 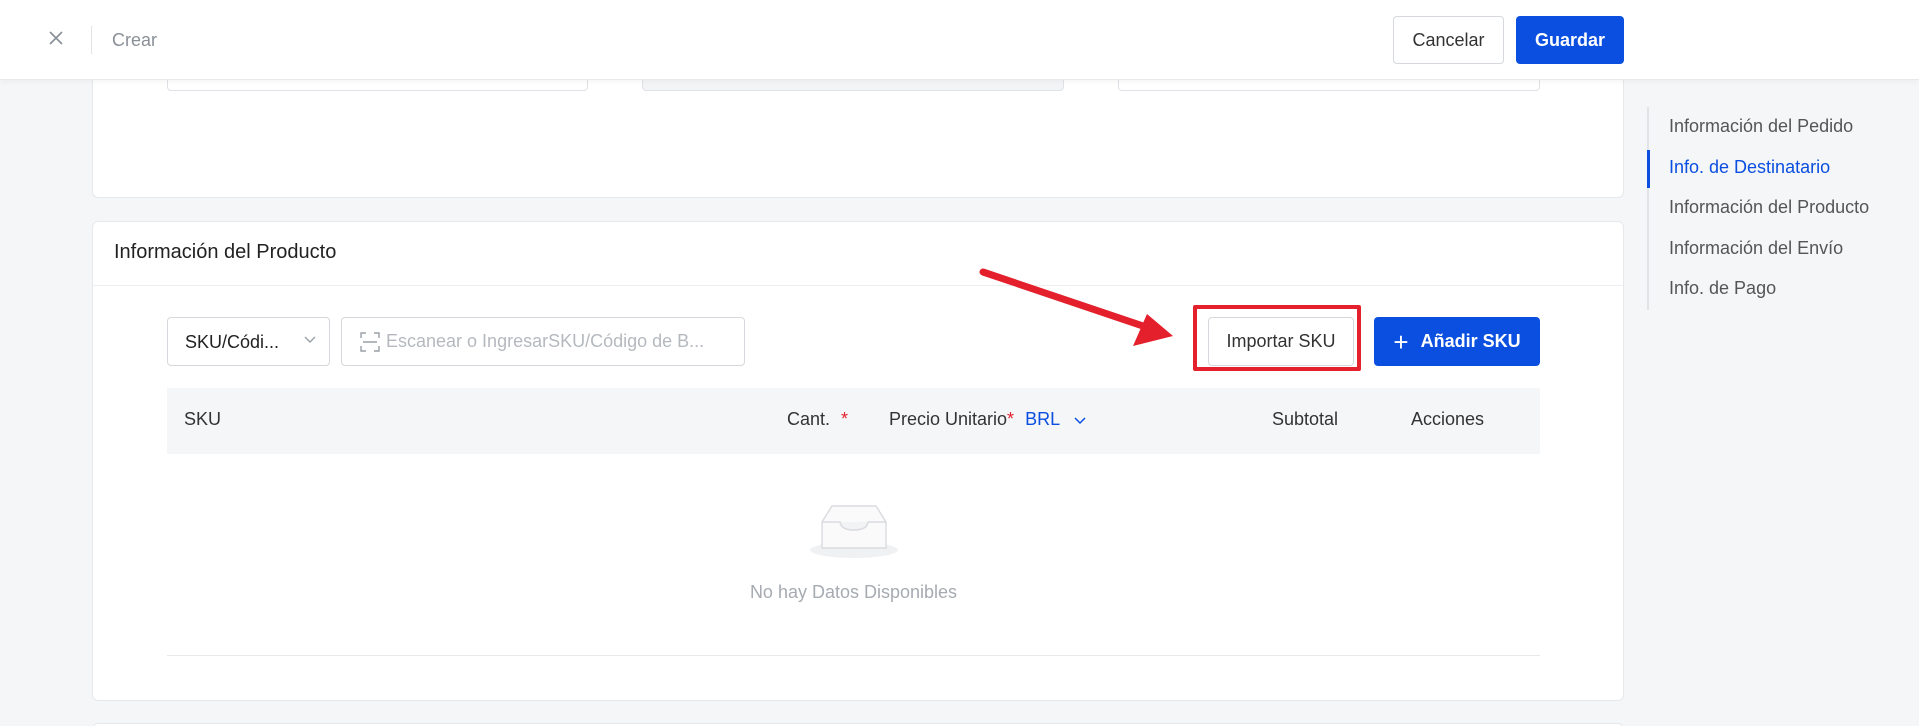 I want to click on col-sku: SKU, so click(x=203, y=419).